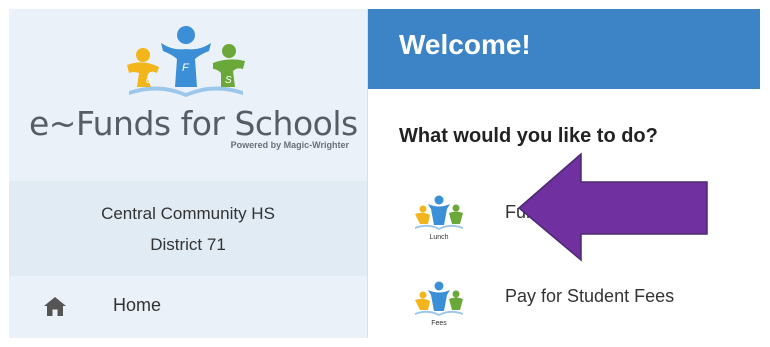 The width and height of the screenshot is (770, 347). What do you see at coordinates (186, 61) in the screenshot?
I see `efs-logo: e F S` at bounding box center [186, 61].